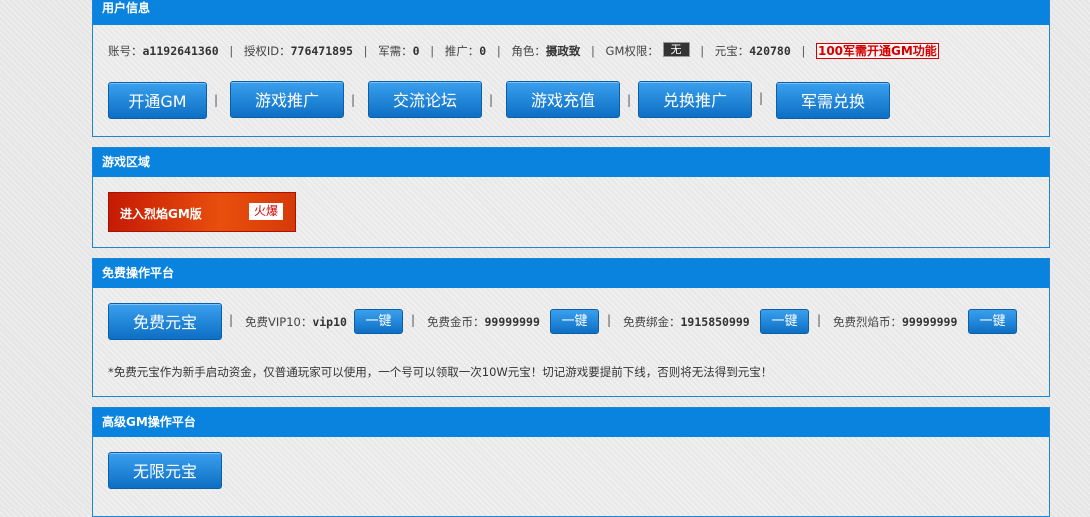 The height and width of the screenshot is (517, 1090). I want to click on promo-value: 0, so click(483, 51).